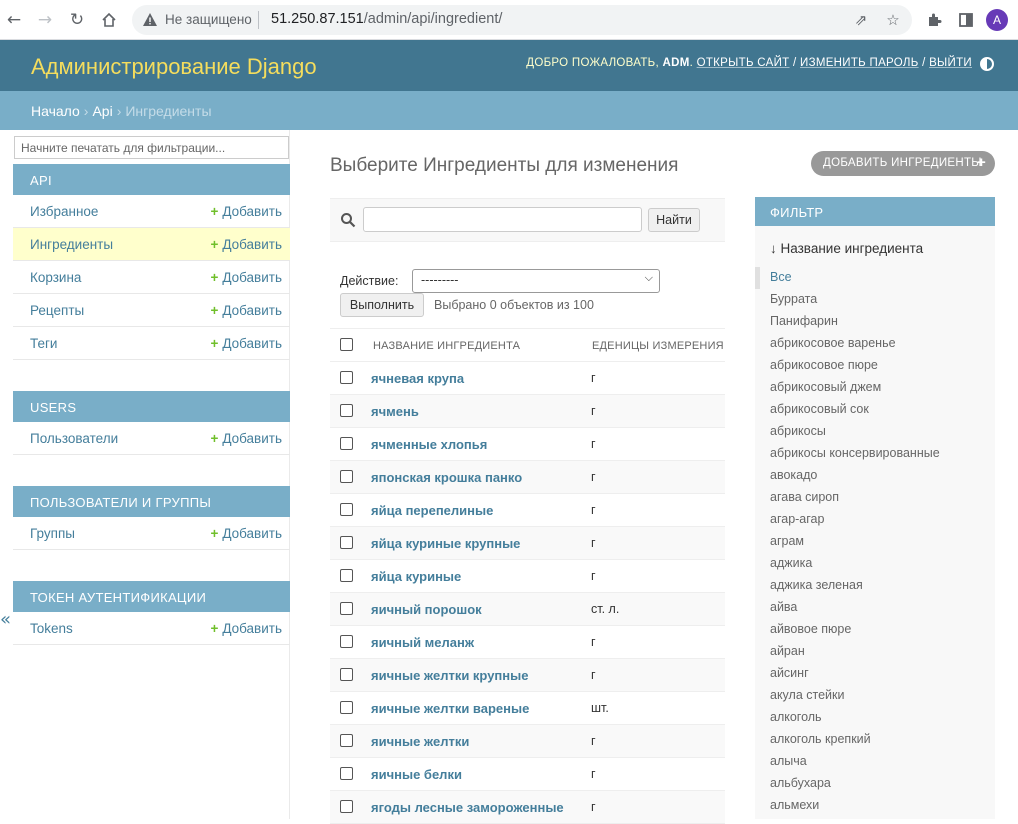 This screenshot has height=824, width=1018. Describe the element at coordinates (151, 596) in the screenshot. I see `module-caption: ТОКЕН АУТЕНТИФИКАЦИИ` at that location.